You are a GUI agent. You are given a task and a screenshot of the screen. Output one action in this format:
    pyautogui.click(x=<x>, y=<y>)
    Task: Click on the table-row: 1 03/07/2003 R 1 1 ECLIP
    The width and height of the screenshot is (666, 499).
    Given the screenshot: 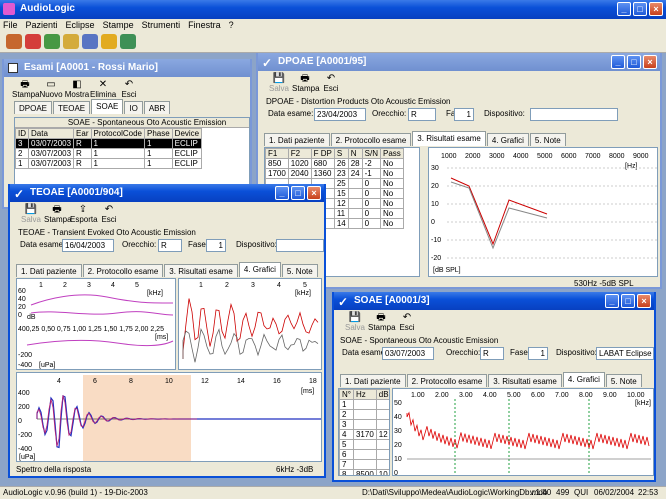 What is the action you would take?
    pyautogui.click(x=109, y=163)
    